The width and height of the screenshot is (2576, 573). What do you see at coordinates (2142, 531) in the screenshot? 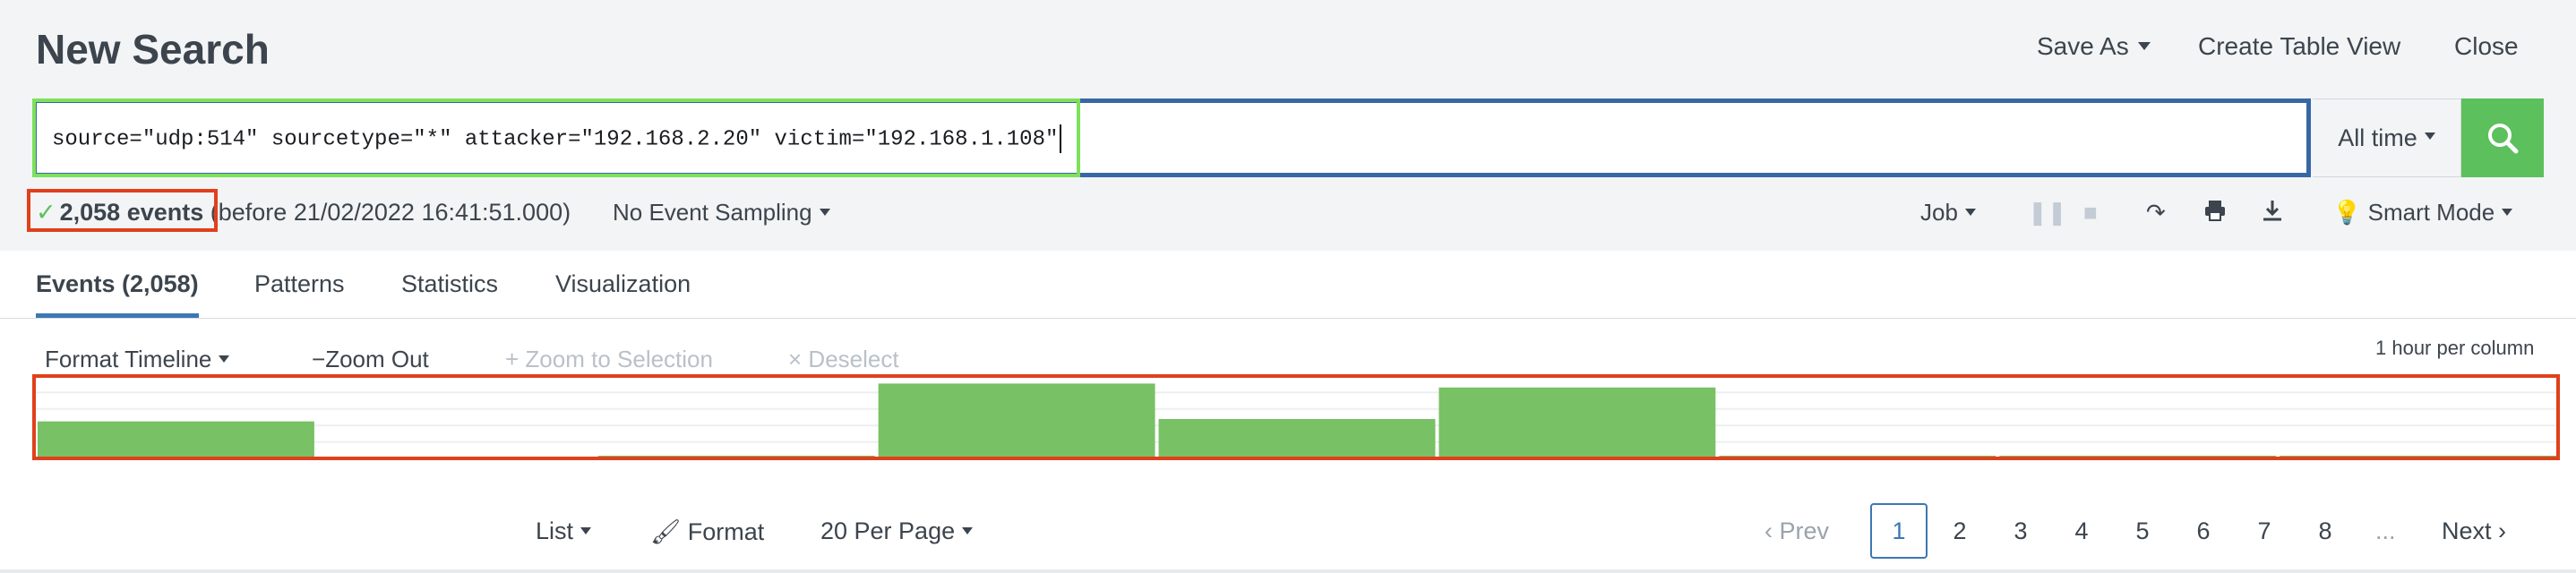
I see `page-5: 5` at bounding box center [2142, 531].